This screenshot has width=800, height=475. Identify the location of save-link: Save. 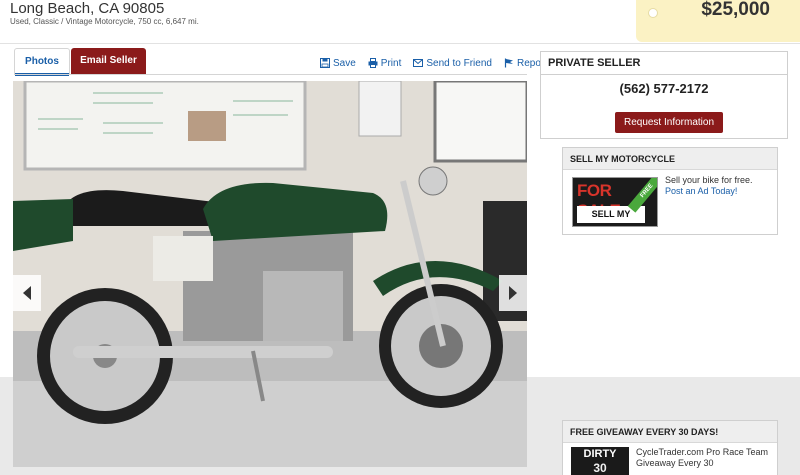
(338, 63).